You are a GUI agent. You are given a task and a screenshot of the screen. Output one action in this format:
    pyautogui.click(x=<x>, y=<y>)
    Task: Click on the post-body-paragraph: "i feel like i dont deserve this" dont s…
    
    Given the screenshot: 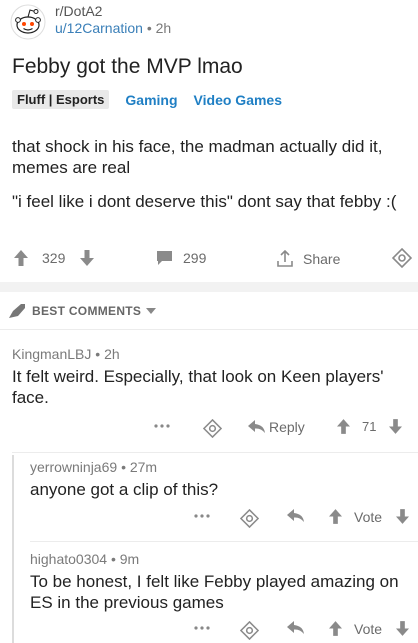 What is the action you would take?
    pyautogui.click(x=204, y=201)
    